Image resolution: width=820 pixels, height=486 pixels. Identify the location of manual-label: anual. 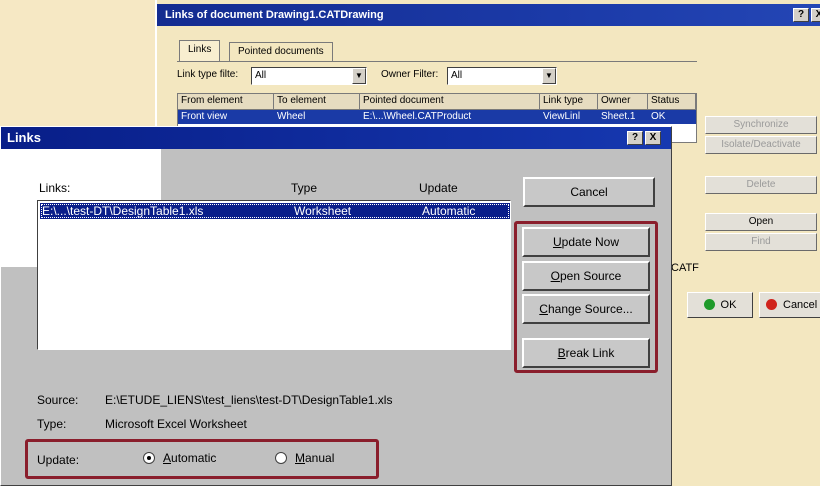
(320, 458).